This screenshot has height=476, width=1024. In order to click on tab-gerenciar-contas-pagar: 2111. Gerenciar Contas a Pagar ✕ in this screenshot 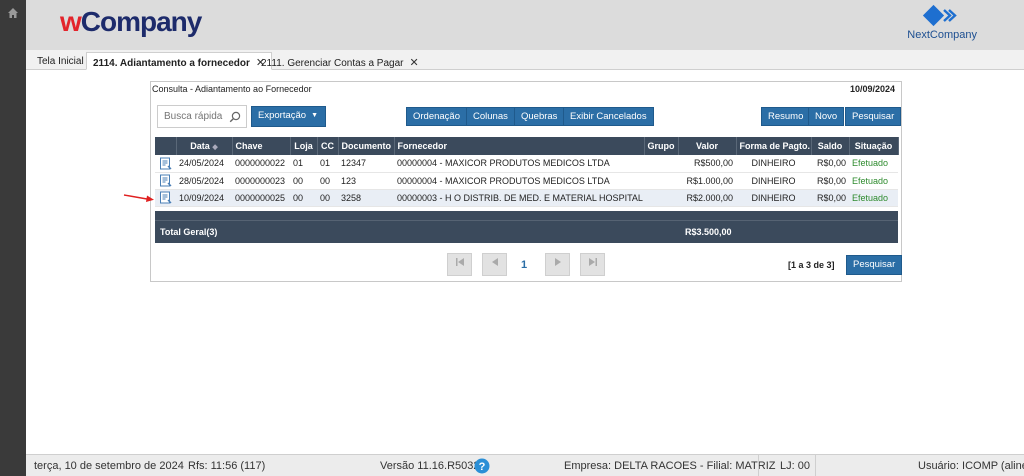, I will do `click(340, 61)`.